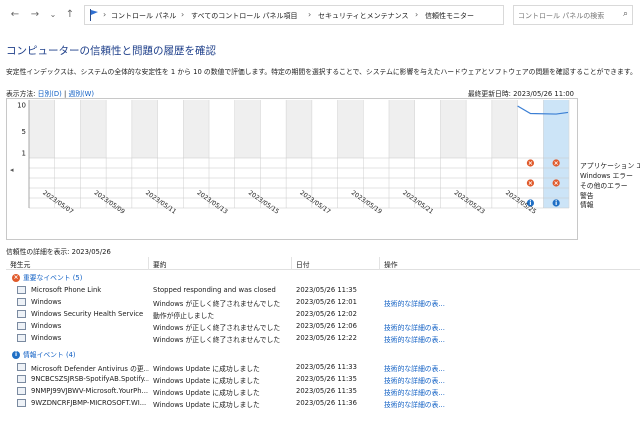 This screenshot has height=425, width=640. I want to click on row-date: 2023/05/26 12:06, so click(326, 326).